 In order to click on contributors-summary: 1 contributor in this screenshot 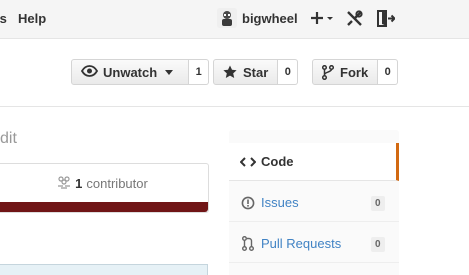, I will do `click(104, 183)`.